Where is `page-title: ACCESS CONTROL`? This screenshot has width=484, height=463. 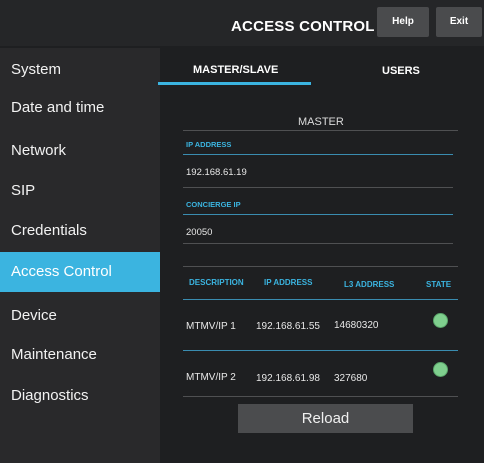 page-title: ACCESS CONTROL is located at coordinates (303, 26).